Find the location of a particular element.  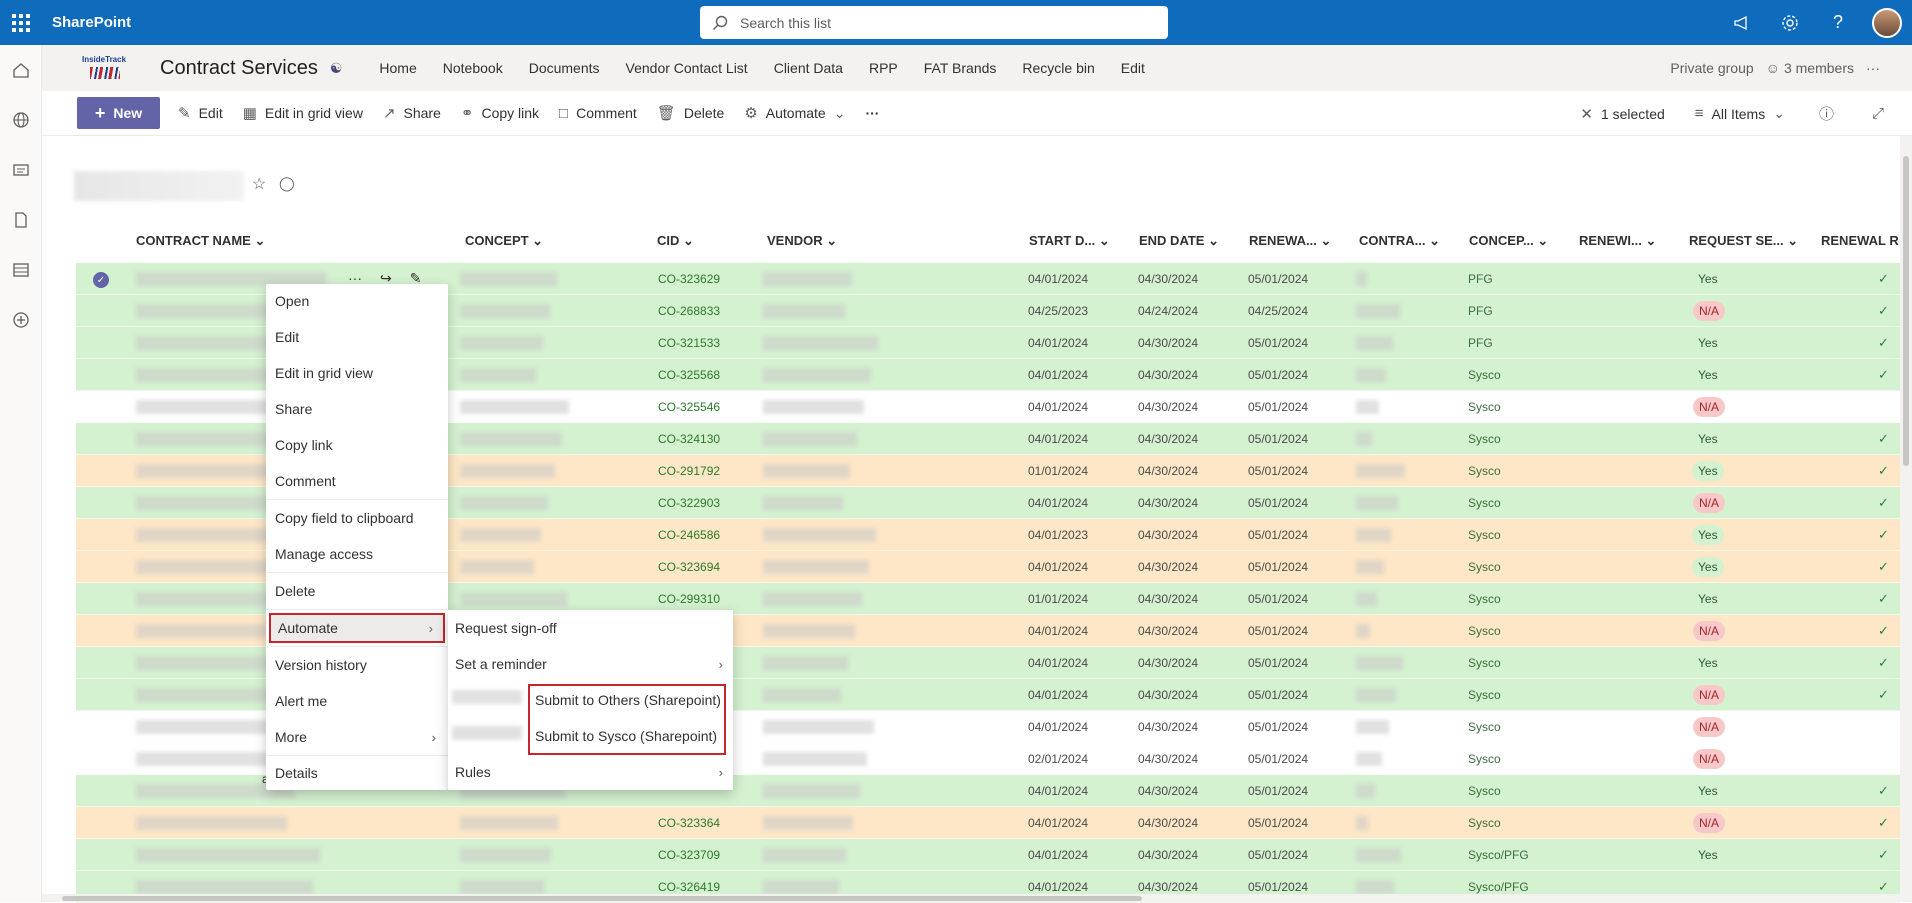

new-button: + New is located at coordinates (118, 113).